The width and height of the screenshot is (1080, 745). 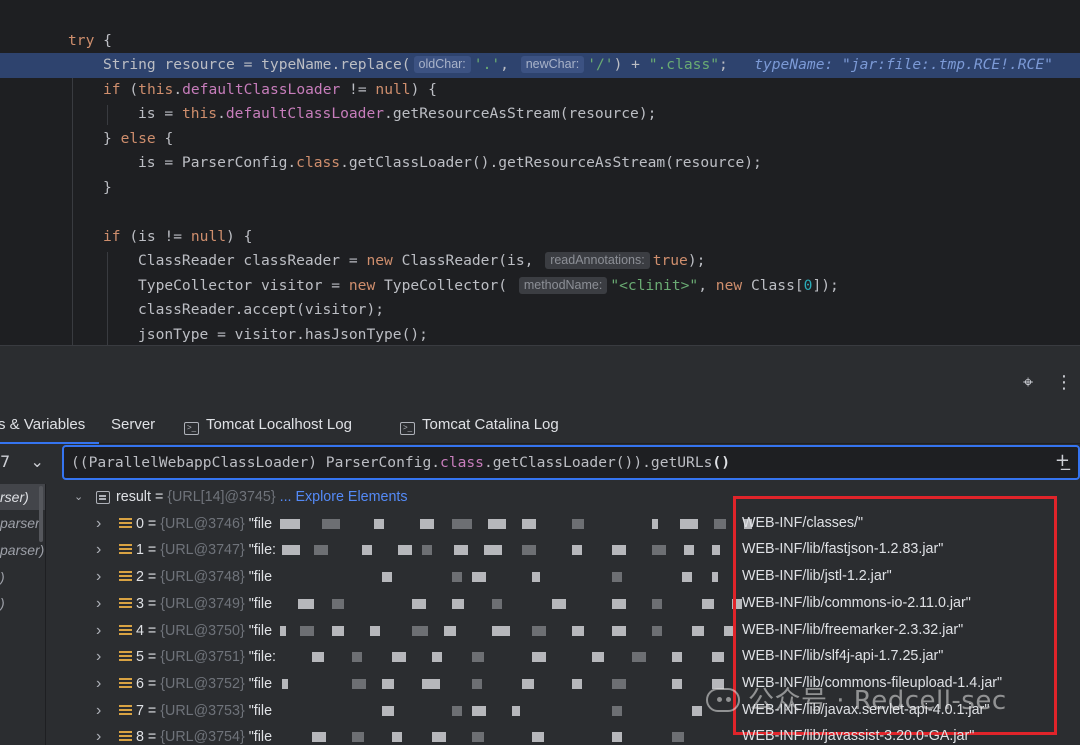 What do you see at coordinates (1028, 383) in the screenshot?
I see `crosshair-icon: ⌖` at bounding box center [1028, 383].